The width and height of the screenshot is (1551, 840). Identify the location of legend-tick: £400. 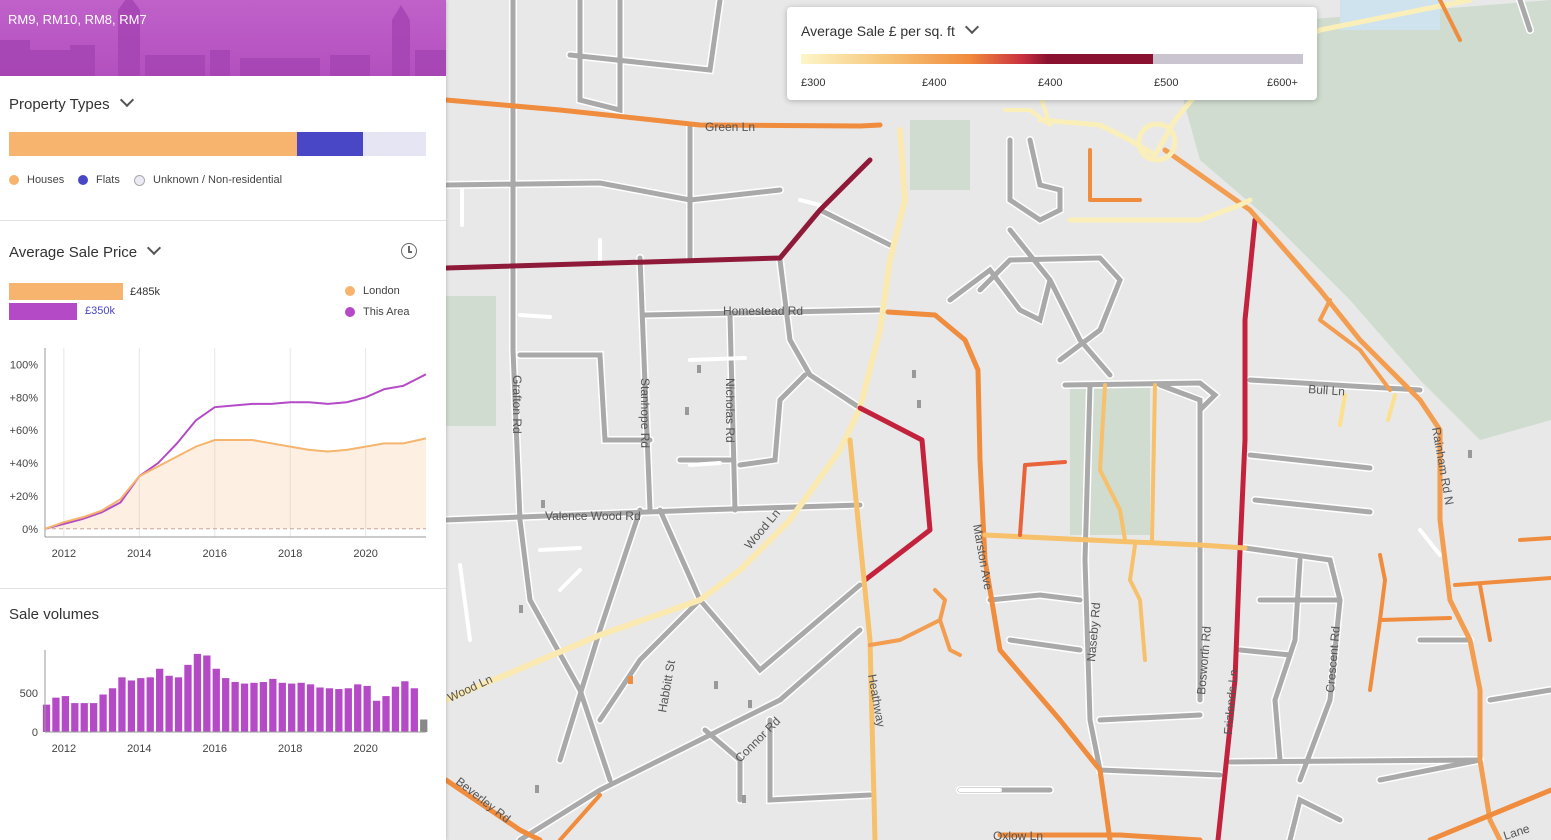
(1050, 83).